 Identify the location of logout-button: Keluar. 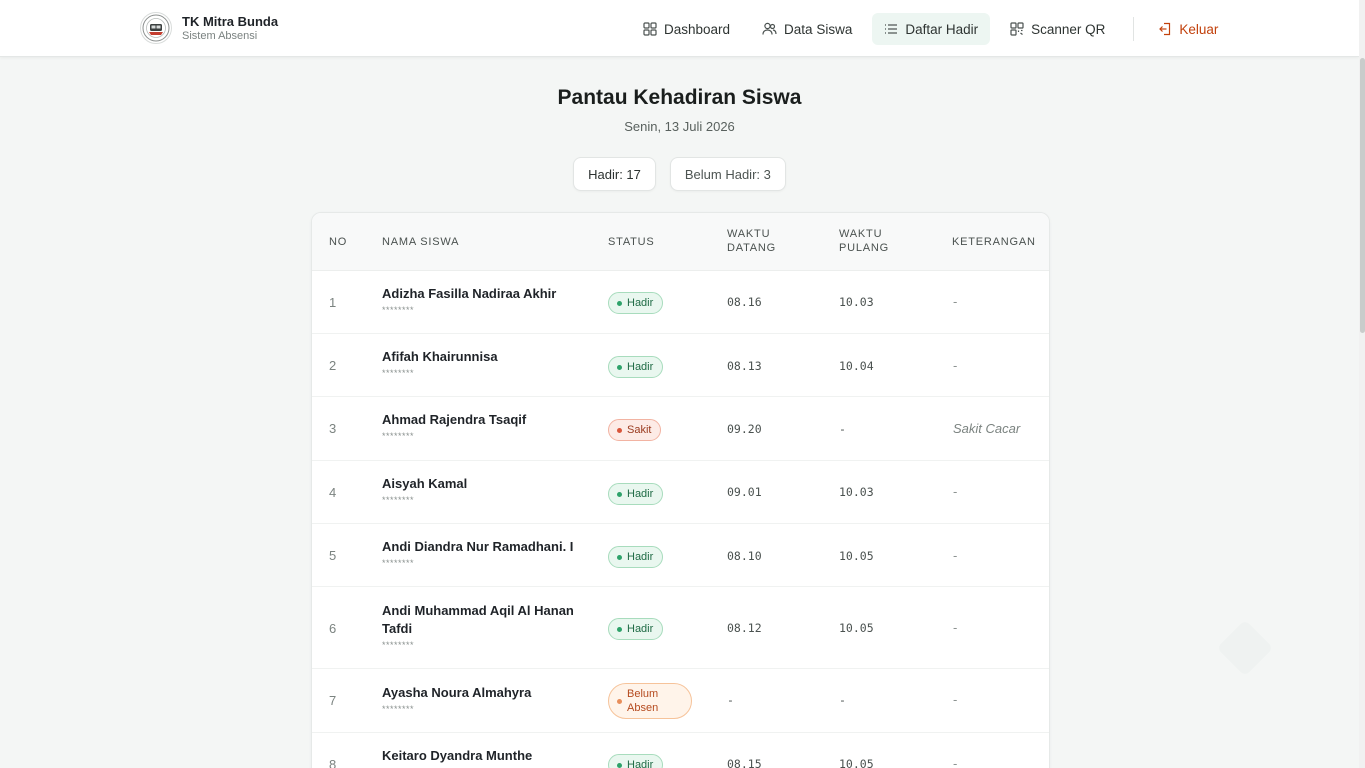
(1188, 29).